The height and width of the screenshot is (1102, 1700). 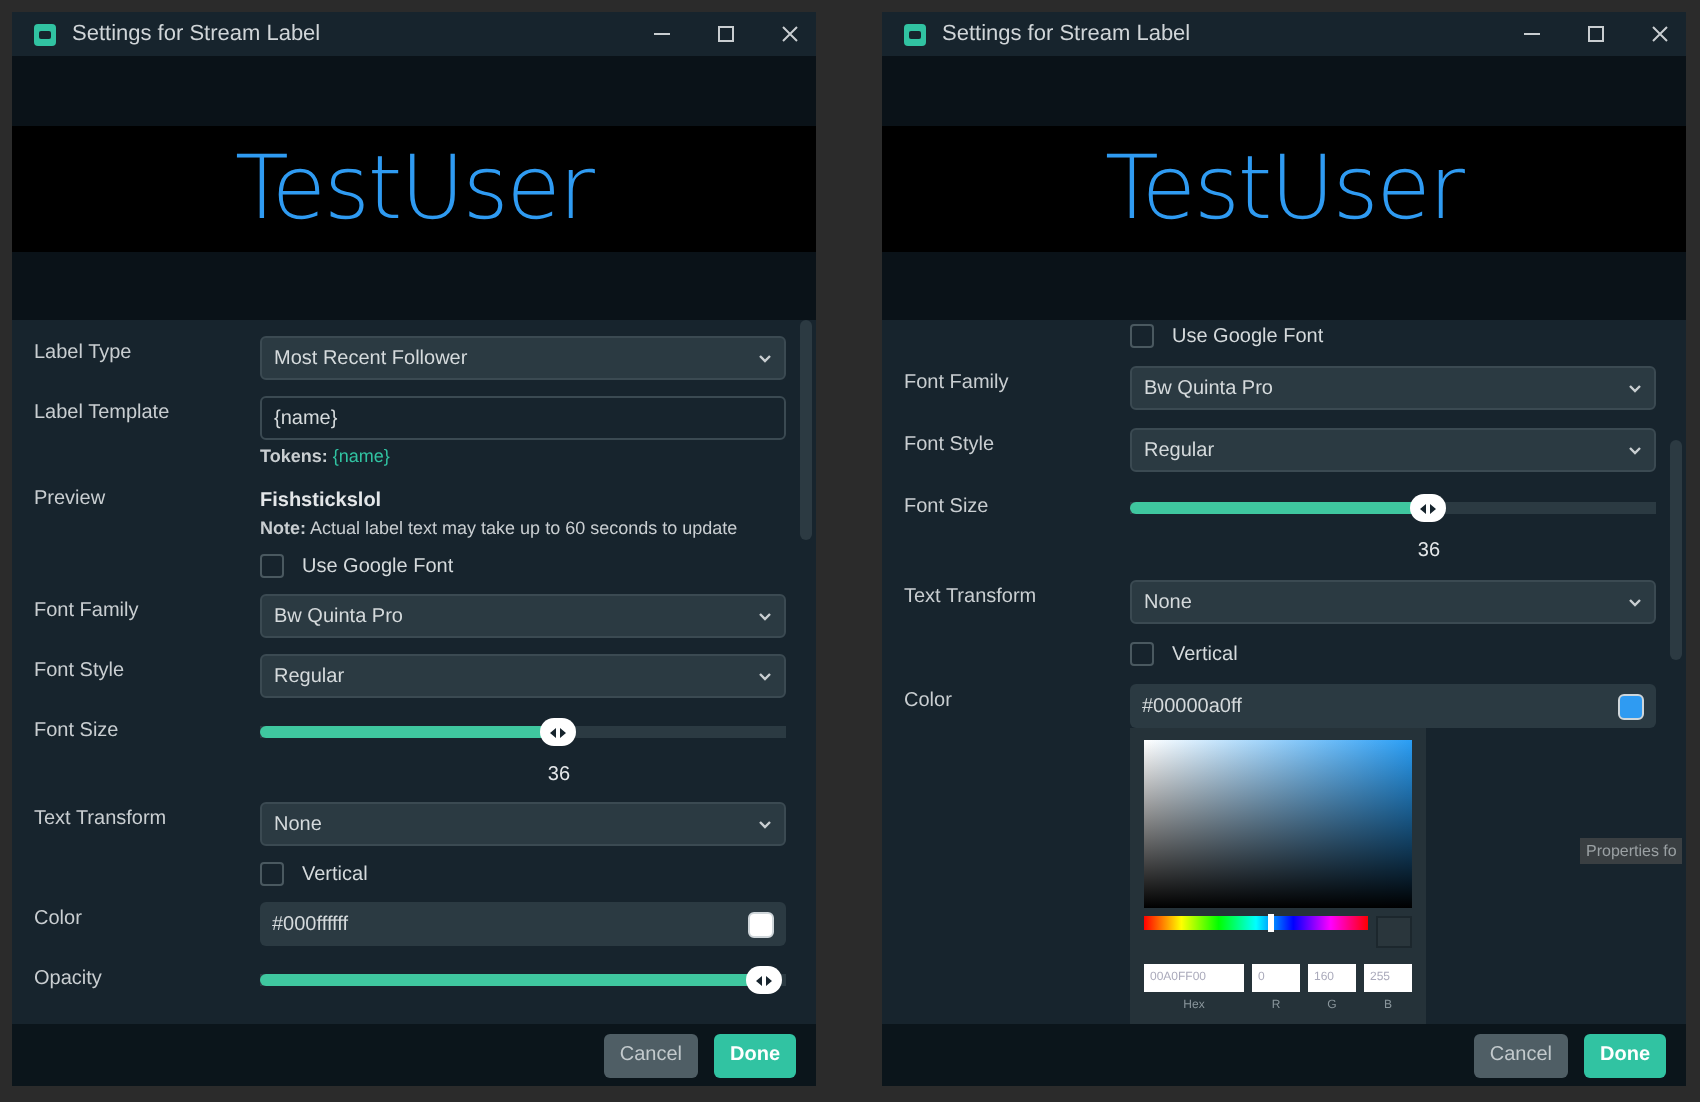 What do you see at coordinates (1278, 824) in the screenshot?
I see `saturation-area` at bounding box center [1278, 824].